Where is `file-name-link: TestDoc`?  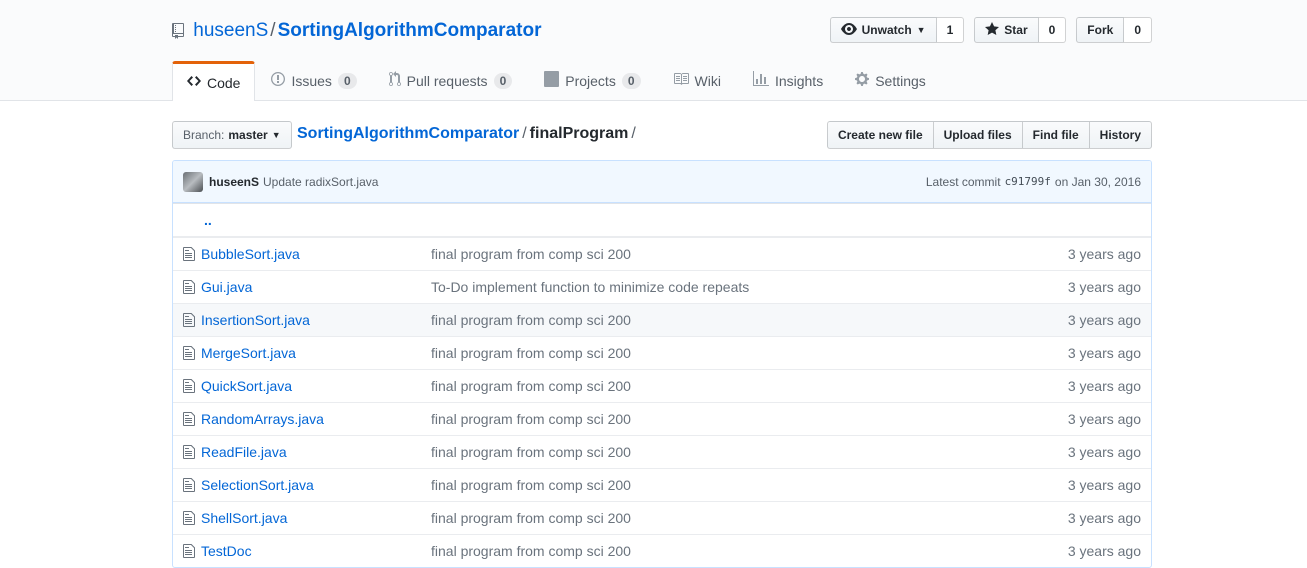
file-name-link: TestDoc is located at coordinates (316, 551).